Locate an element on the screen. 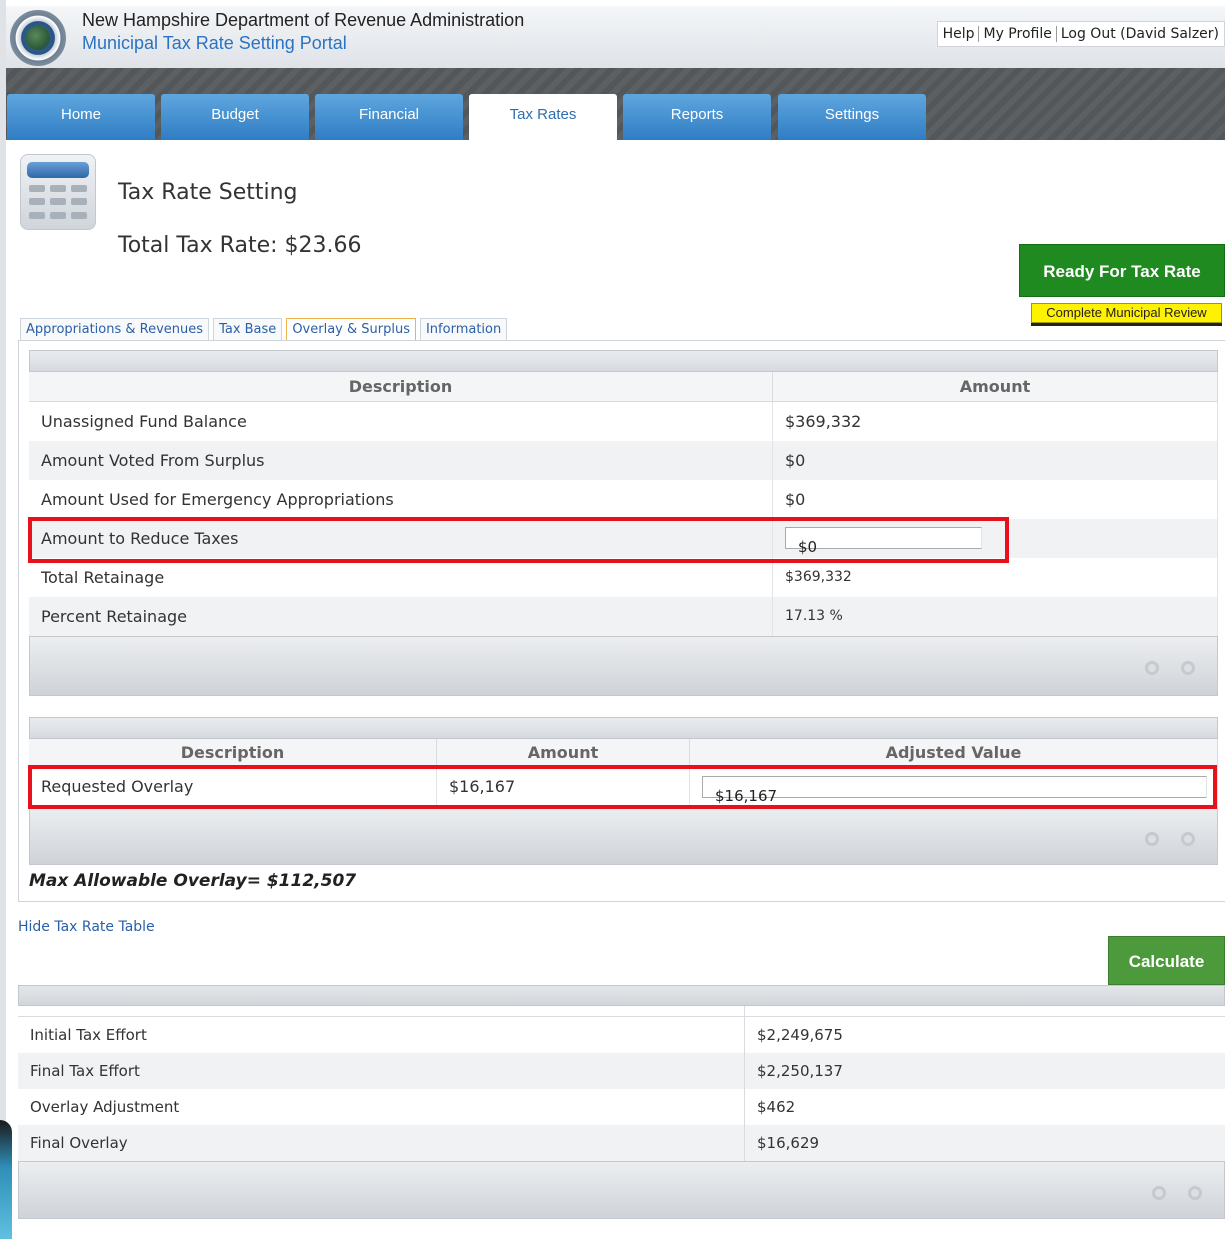  help-link: Help is located at coordinates (959, 34).